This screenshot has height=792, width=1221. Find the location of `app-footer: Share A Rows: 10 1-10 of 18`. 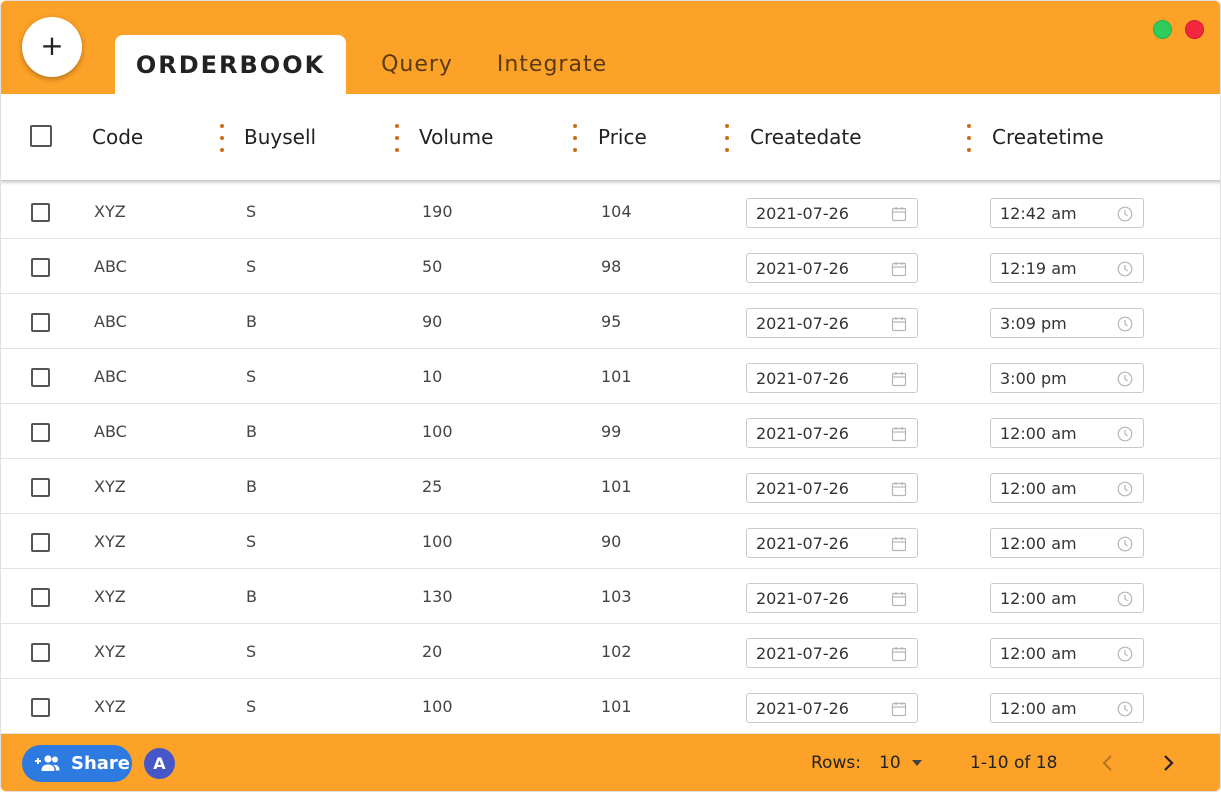

app-footer: Share A Rows: 10 1-10 of 18 is located at coordinates (610, 762).